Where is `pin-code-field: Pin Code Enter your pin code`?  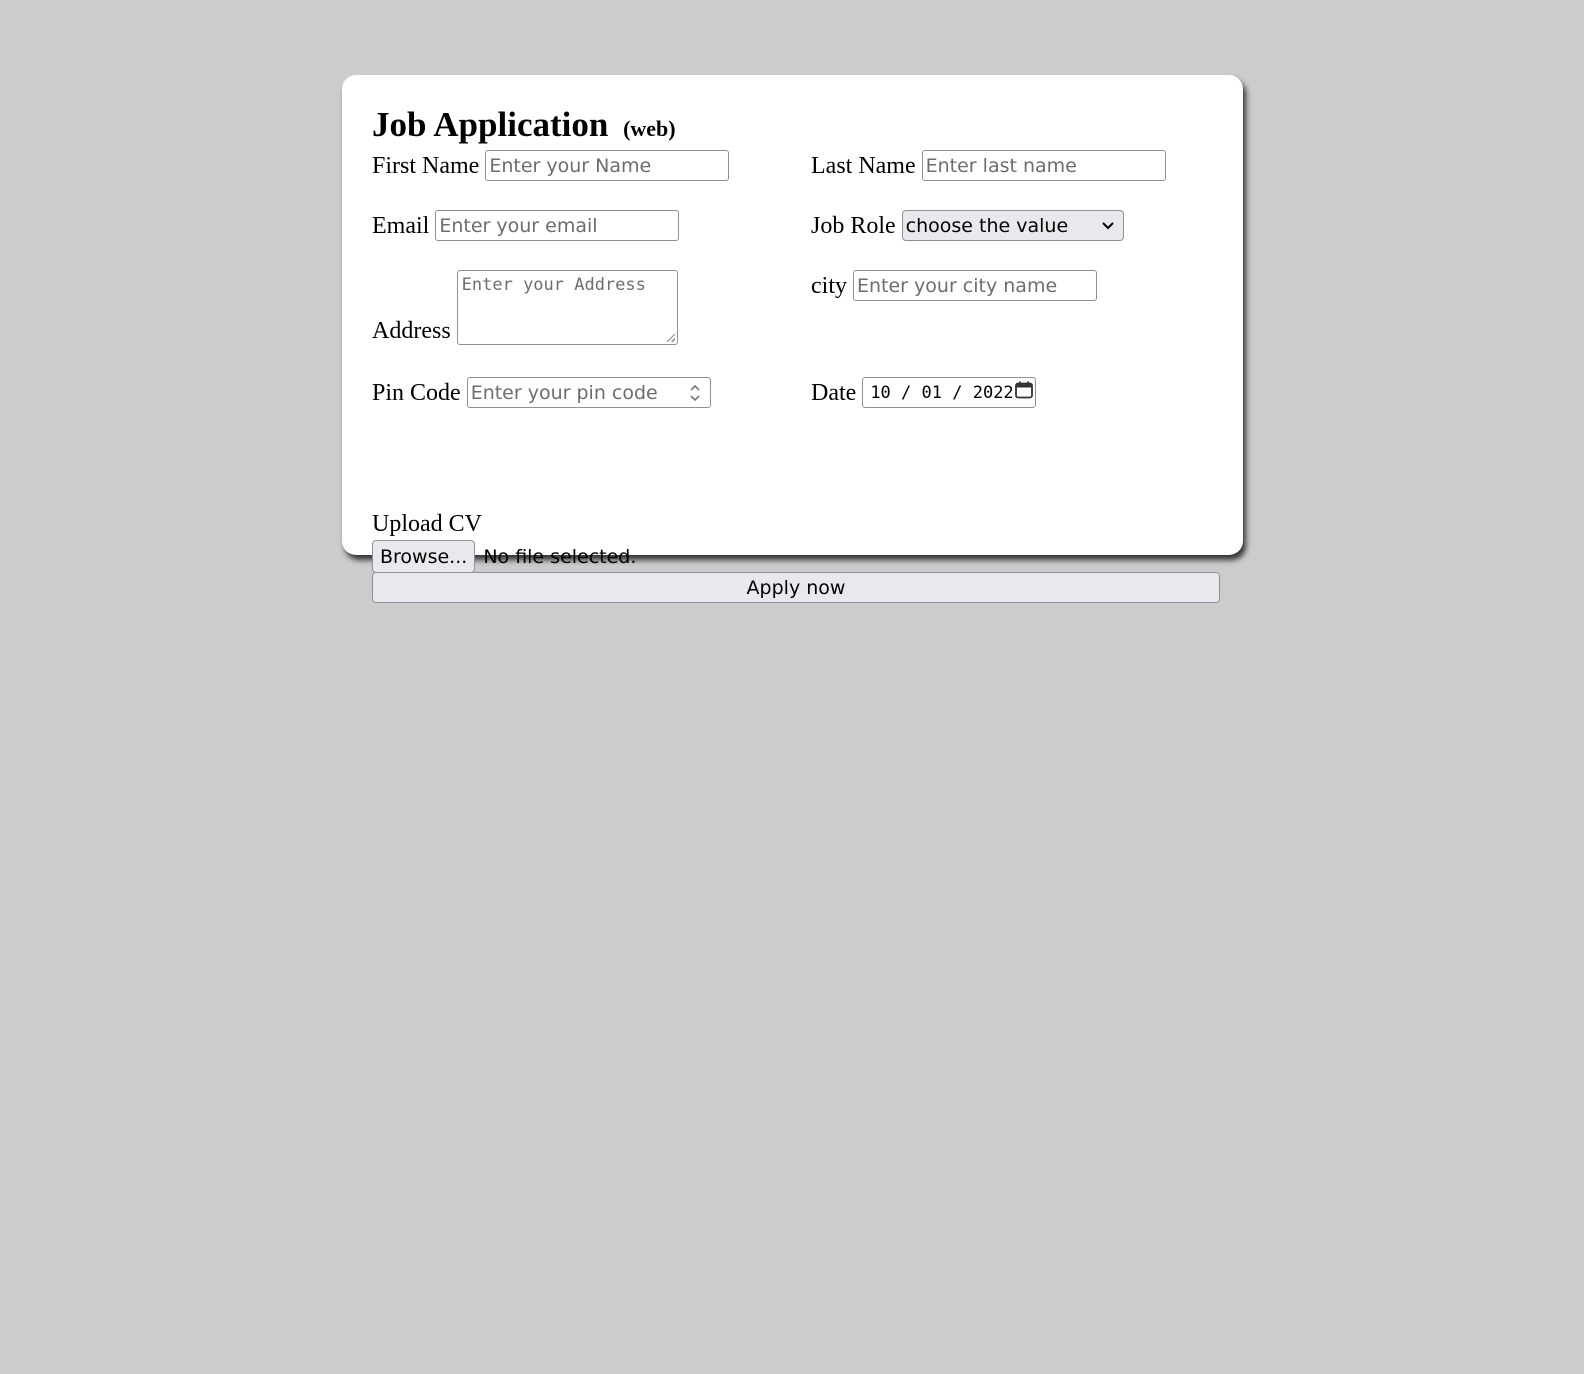 pin-code-field: Pin Code Enter your pin code is located at coordinates (541, 392).